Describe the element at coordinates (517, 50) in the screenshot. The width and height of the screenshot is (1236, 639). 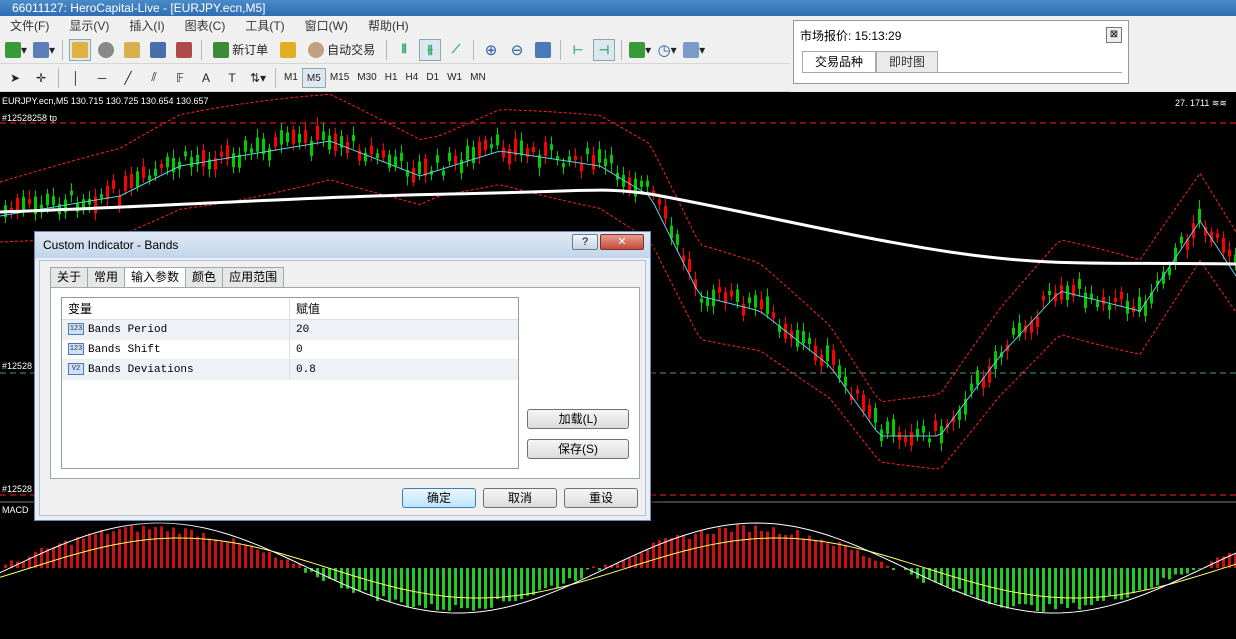
I see `zoom-out-icon: ⊖` at that location.